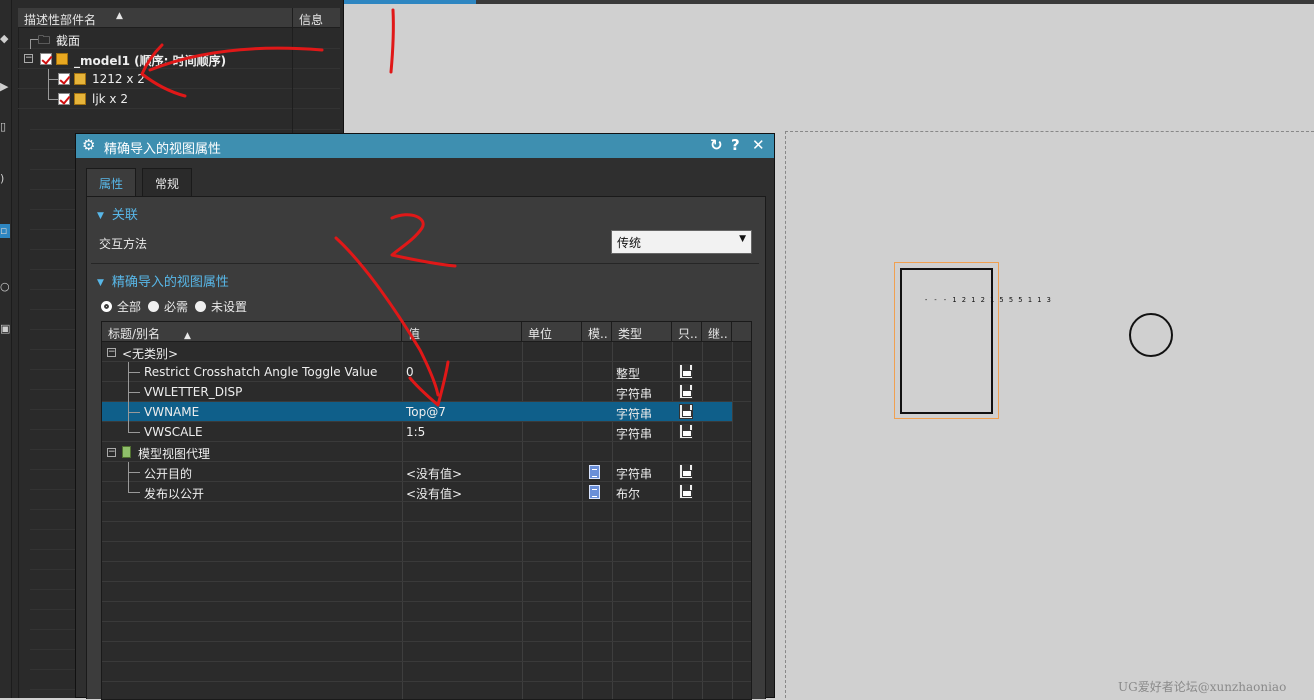  I want to click on table-header: 标题/别名 ▲ 值 单位 模.. 类型 只.. 继.., so click(426, 332).